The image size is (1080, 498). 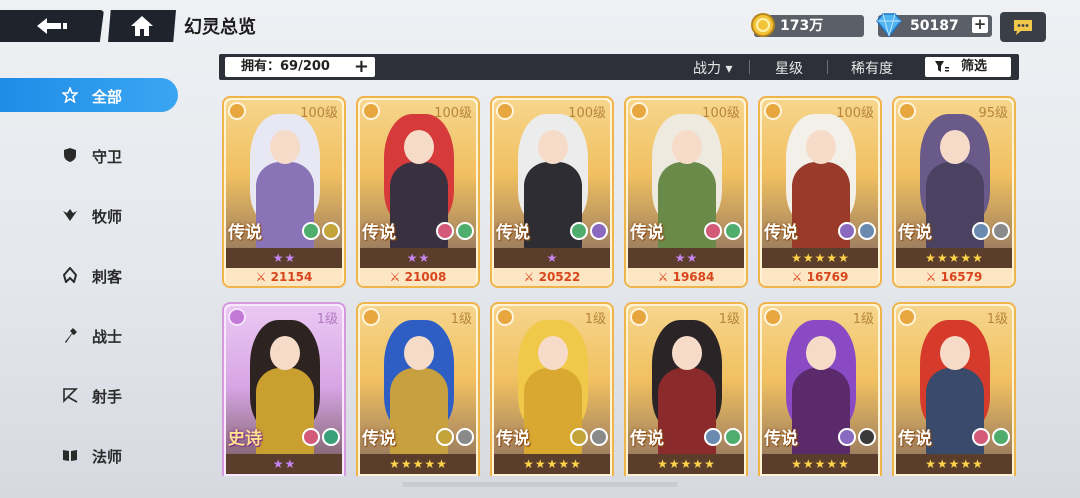 I want to click on mage-book-icon, so click(x=70, y=455).